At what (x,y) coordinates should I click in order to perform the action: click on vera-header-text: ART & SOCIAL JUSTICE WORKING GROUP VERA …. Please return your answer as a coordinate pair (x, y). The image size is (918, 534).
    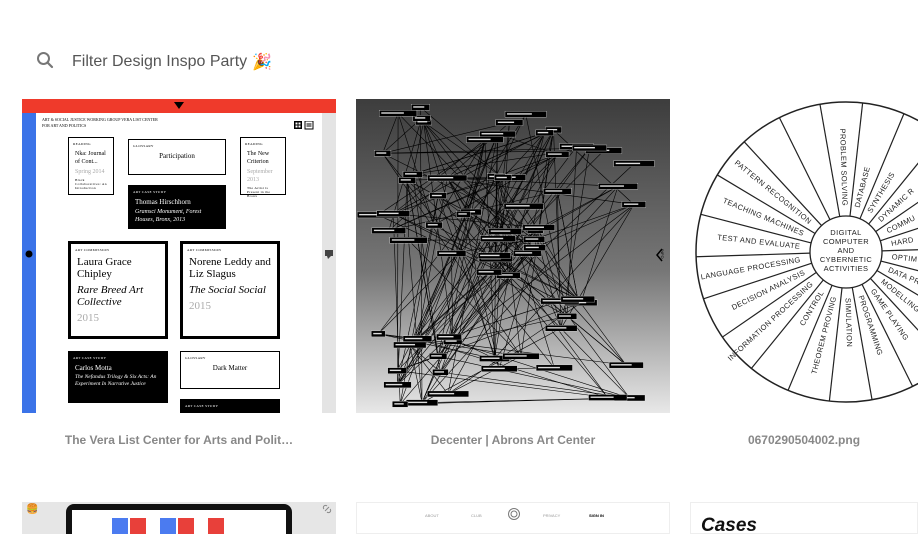
    Looking at the image, I should click on (100, 122).